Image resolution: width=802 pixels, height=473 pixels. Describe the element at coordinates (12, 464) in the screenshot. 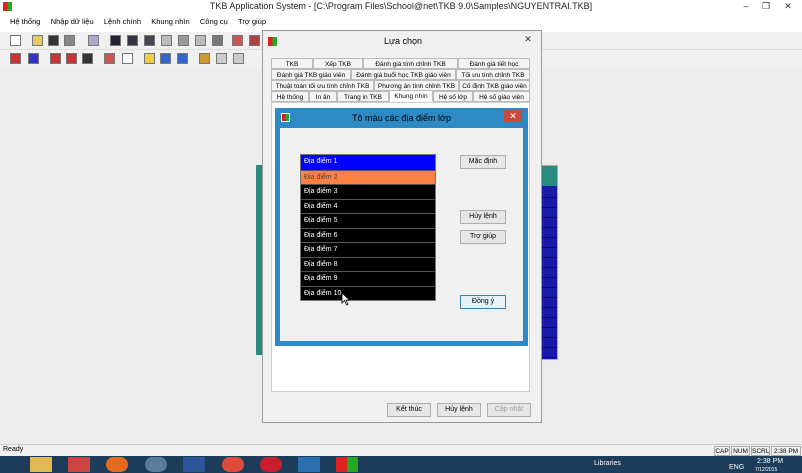

I see `start-button` at that location.